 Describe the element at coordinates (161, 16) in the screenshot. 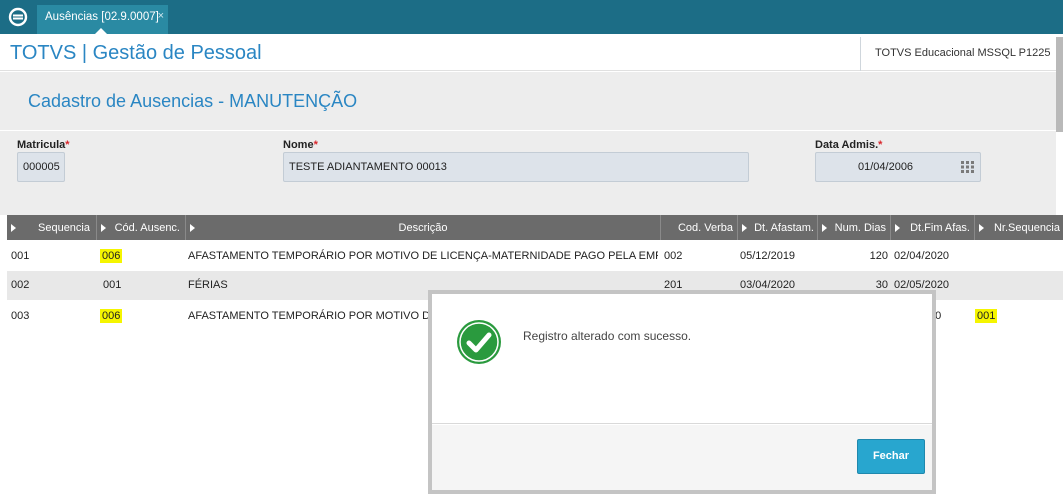

I see `close-tab-icon: ×` at that location.